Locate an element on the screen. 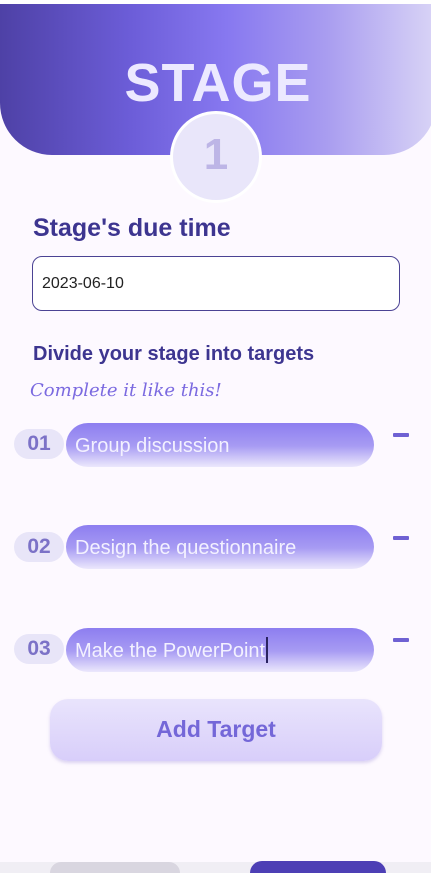 The width and height of the screenshot is (436, 873). target-input: Group discussion is located at coordinates (220, 445).